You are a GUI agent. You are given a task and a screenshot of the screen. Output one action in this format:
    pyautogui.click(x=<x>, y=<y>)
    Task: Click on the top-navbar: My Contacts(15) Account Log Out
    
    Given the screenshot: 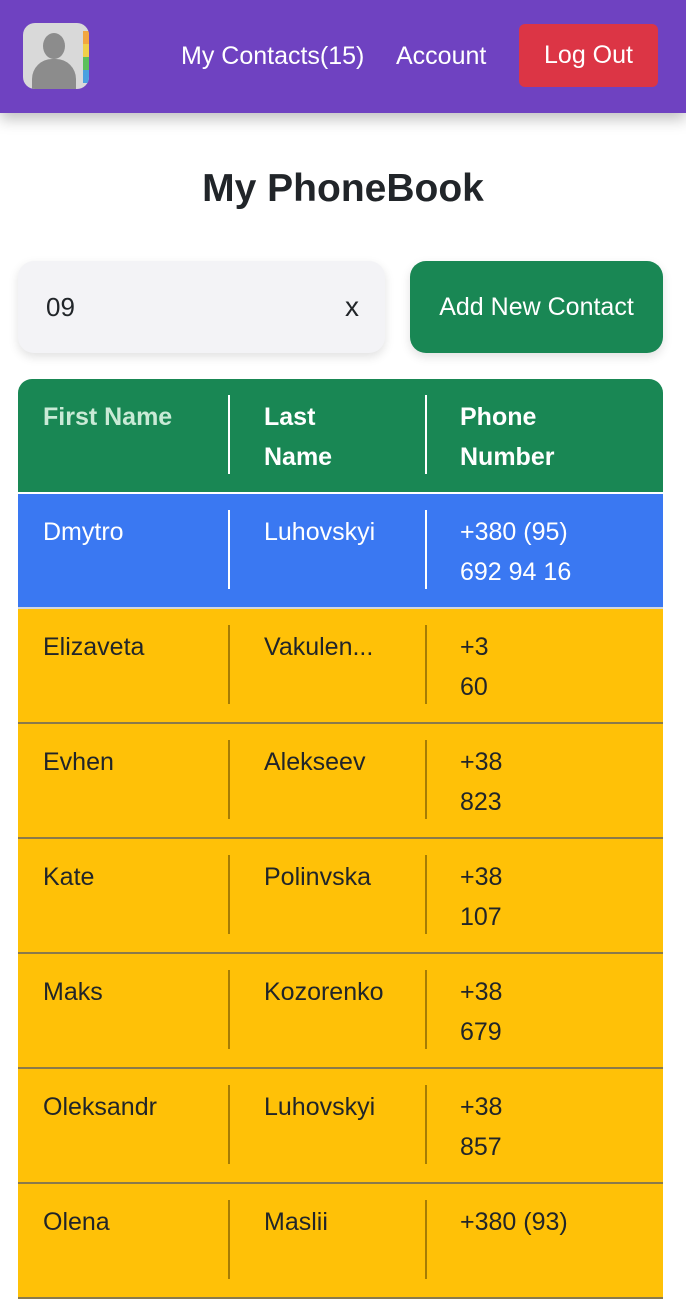 What is the action you would take?
    pyautogui.click(x=343, y=56)
    